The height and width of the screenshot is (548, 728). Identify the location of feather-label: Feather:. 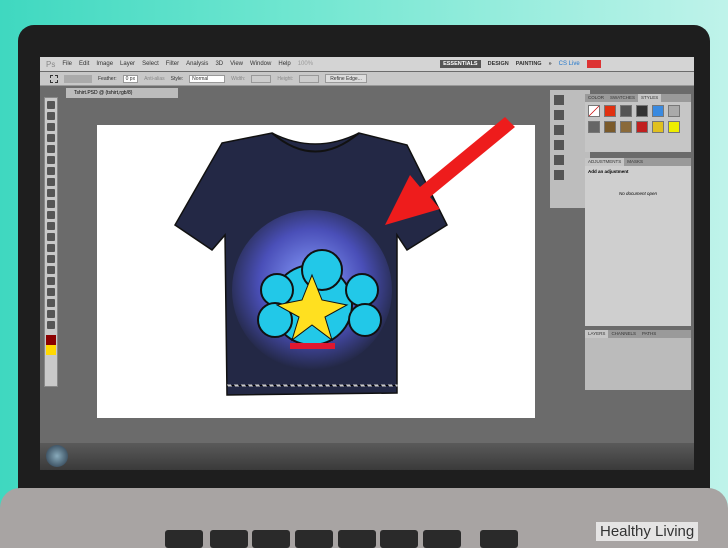
(107, 78).